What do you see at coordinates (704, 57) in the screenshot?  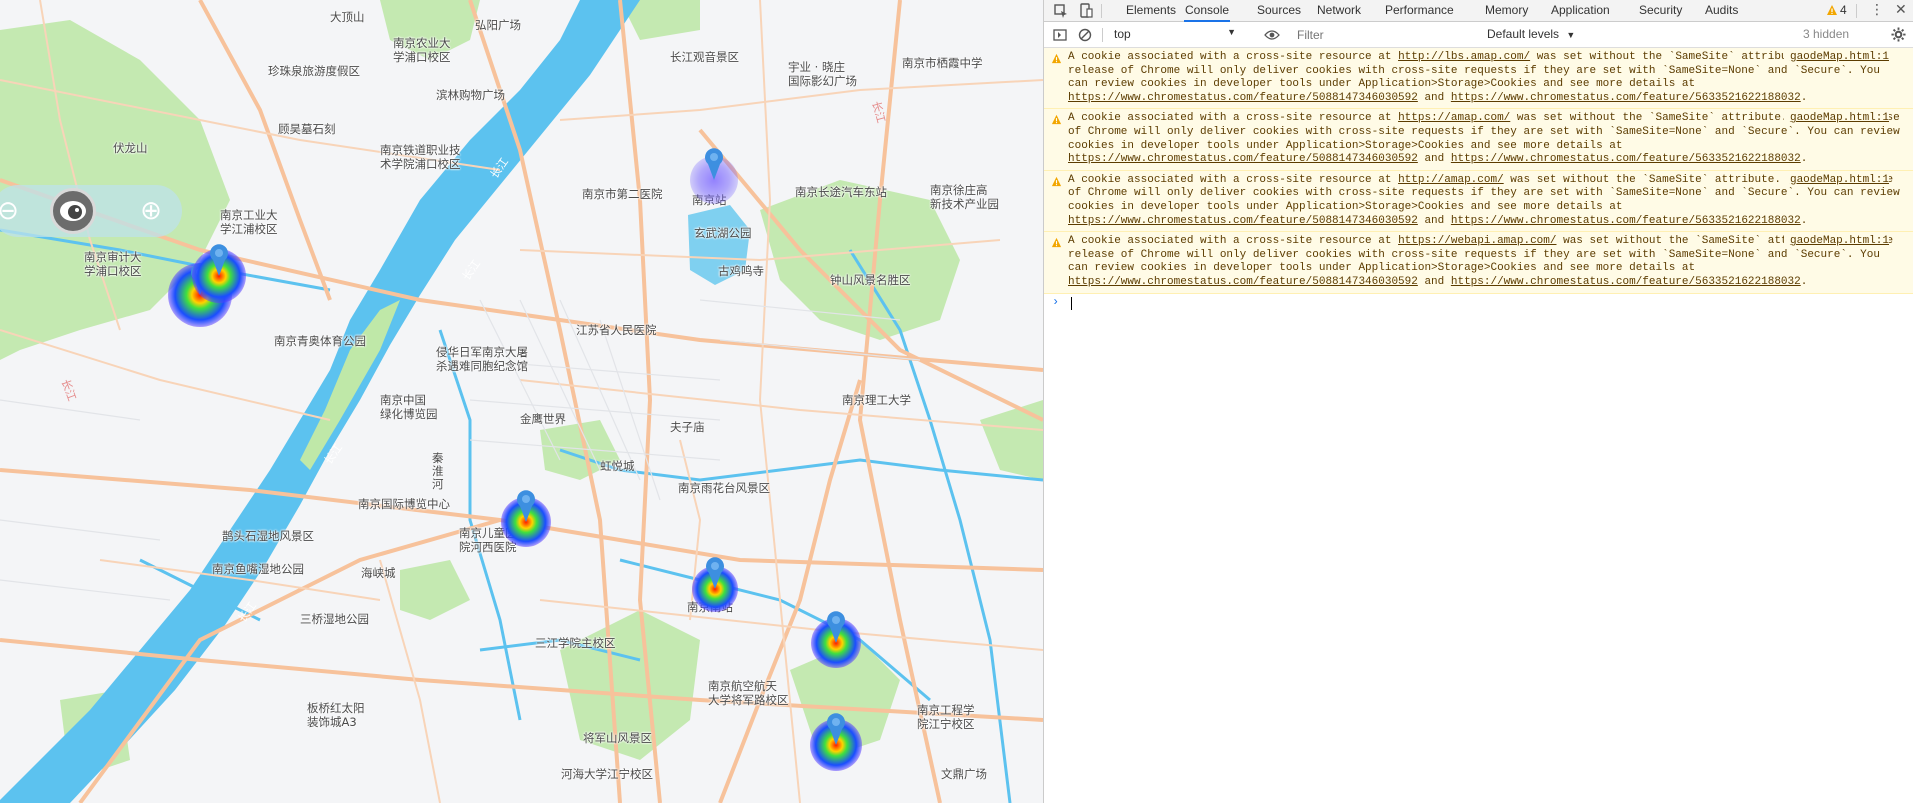 I see `map-label-changjiang: 长江观音景区` at bounding box center [704, 57].